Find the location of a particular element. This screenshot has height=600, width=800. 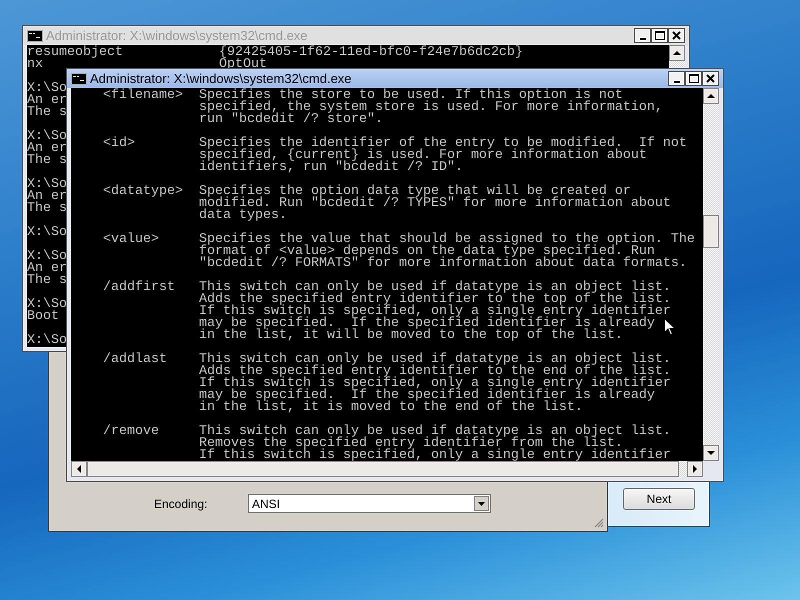

console-text: {92425405-1f62-11ed-bfc0-f24e7b6dc2cb} is located at coordinates (371, 53).